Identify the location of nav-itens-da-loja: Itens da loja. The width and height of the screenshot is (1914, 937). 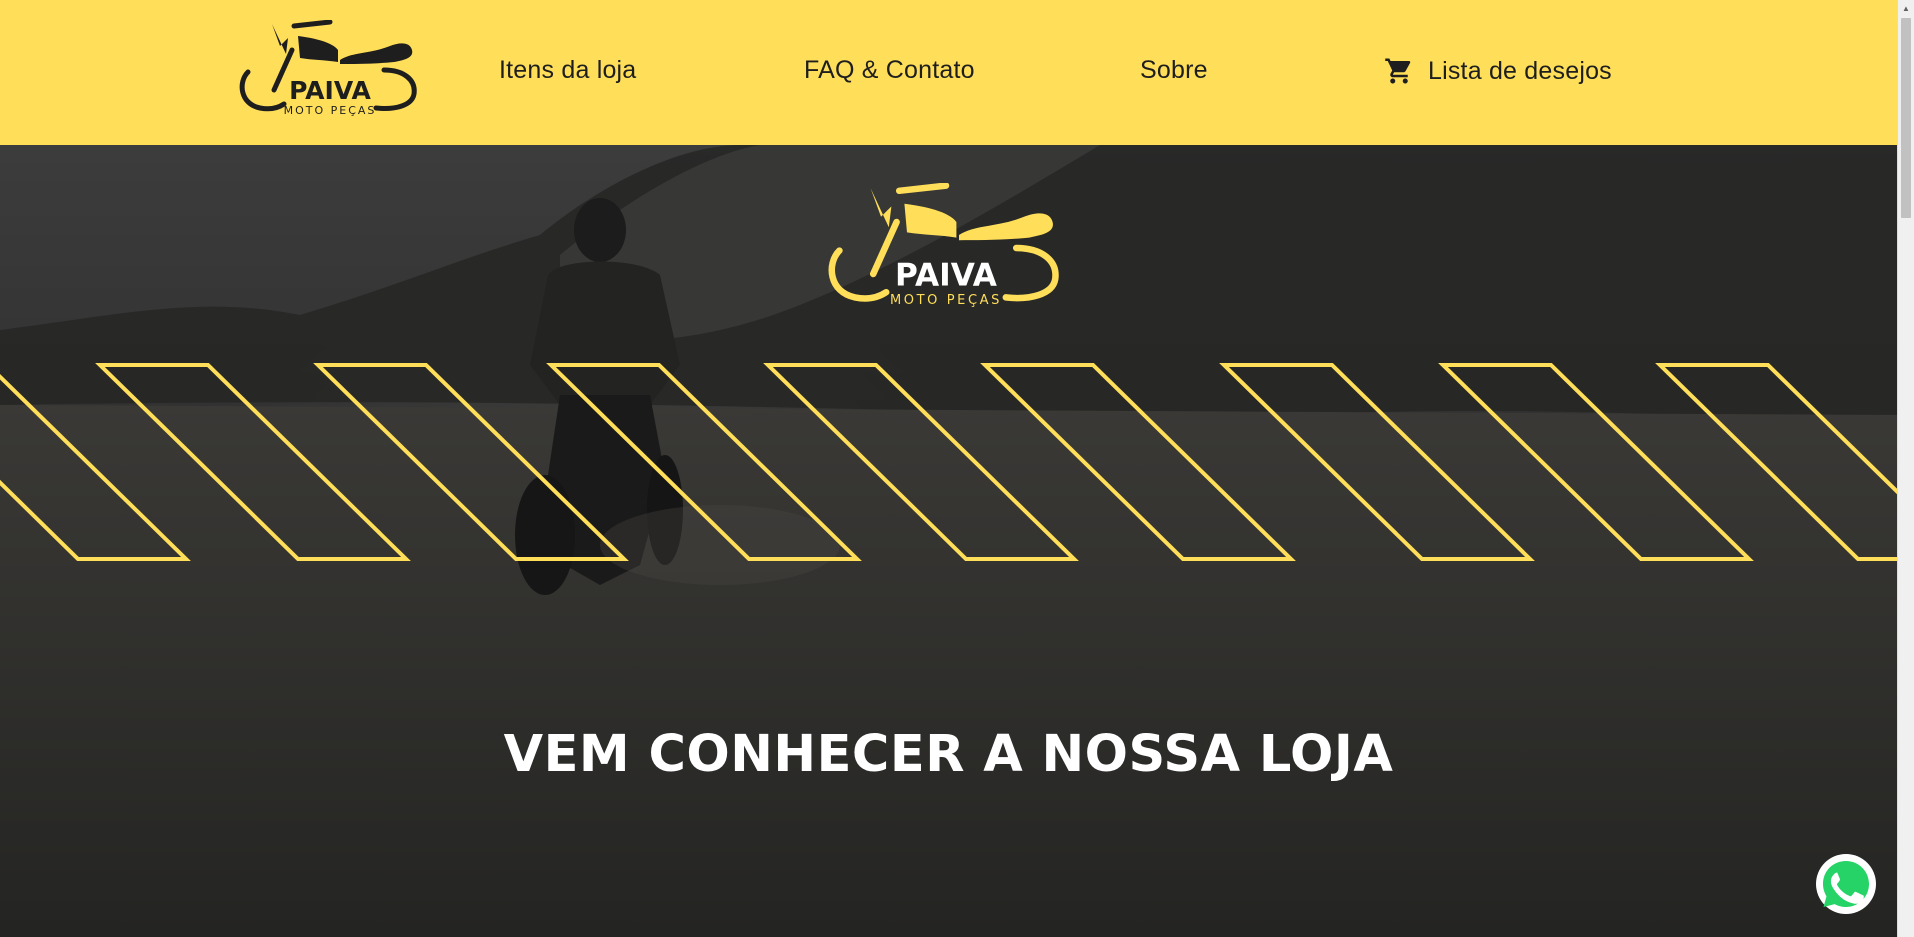
(567, 70).